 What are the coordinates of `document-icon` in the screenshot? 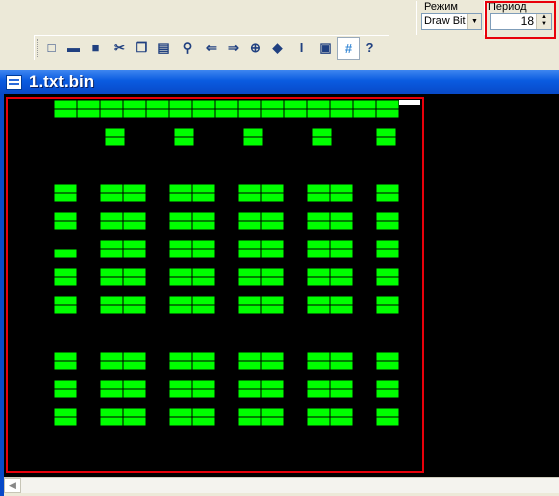 It's located at (14, 82).